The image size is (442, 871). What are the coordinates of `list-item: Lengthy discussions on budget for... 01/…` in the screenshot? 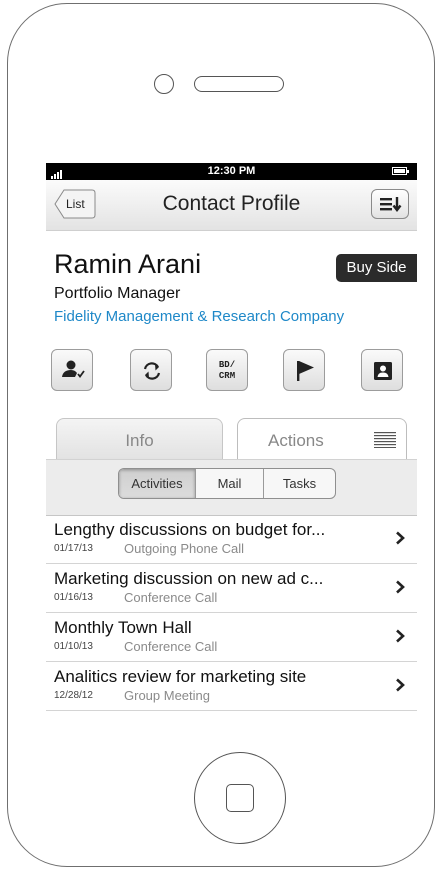 It's located at (231, 539).